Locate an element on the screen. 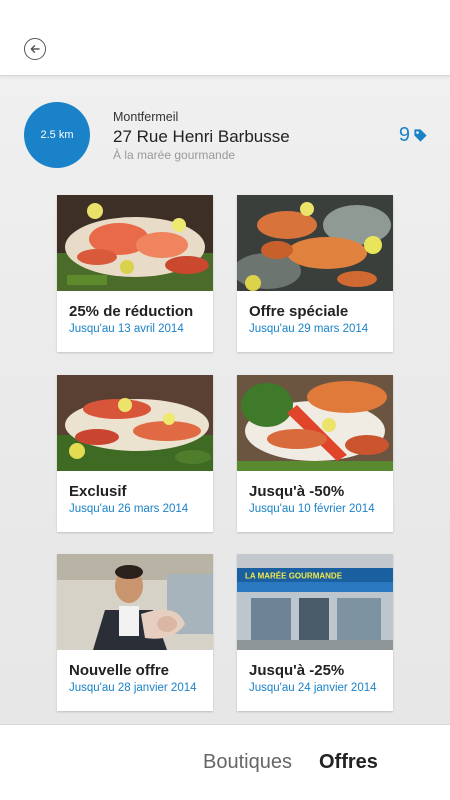  offer-count-value: 9 is located at coordinates (404, 135).